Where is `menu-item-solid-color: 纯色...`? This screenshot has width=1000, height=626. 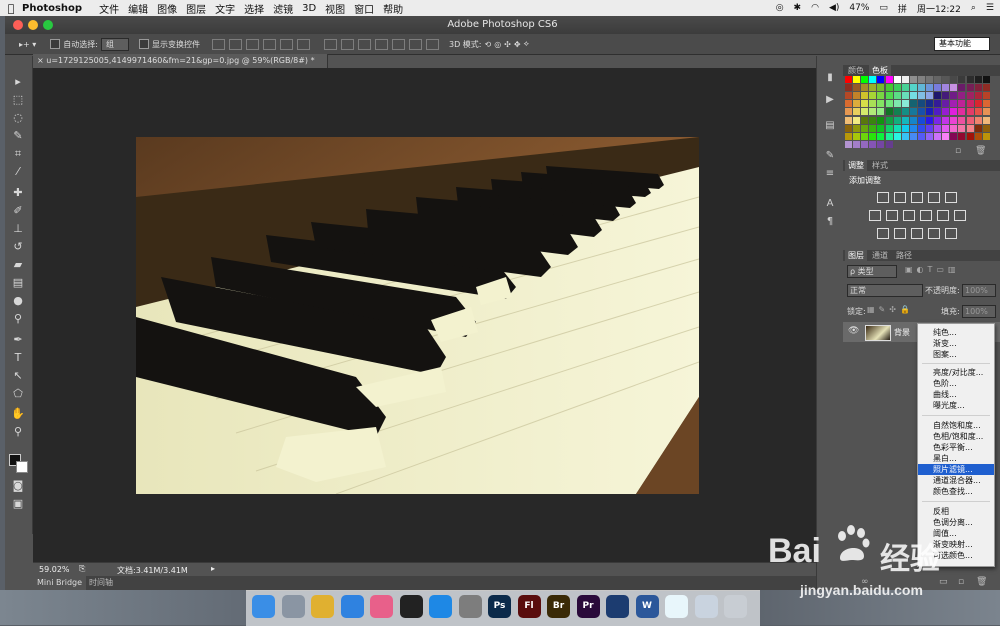 menu-item-solid-color: 纯色... is located at coordinates (956, 332).